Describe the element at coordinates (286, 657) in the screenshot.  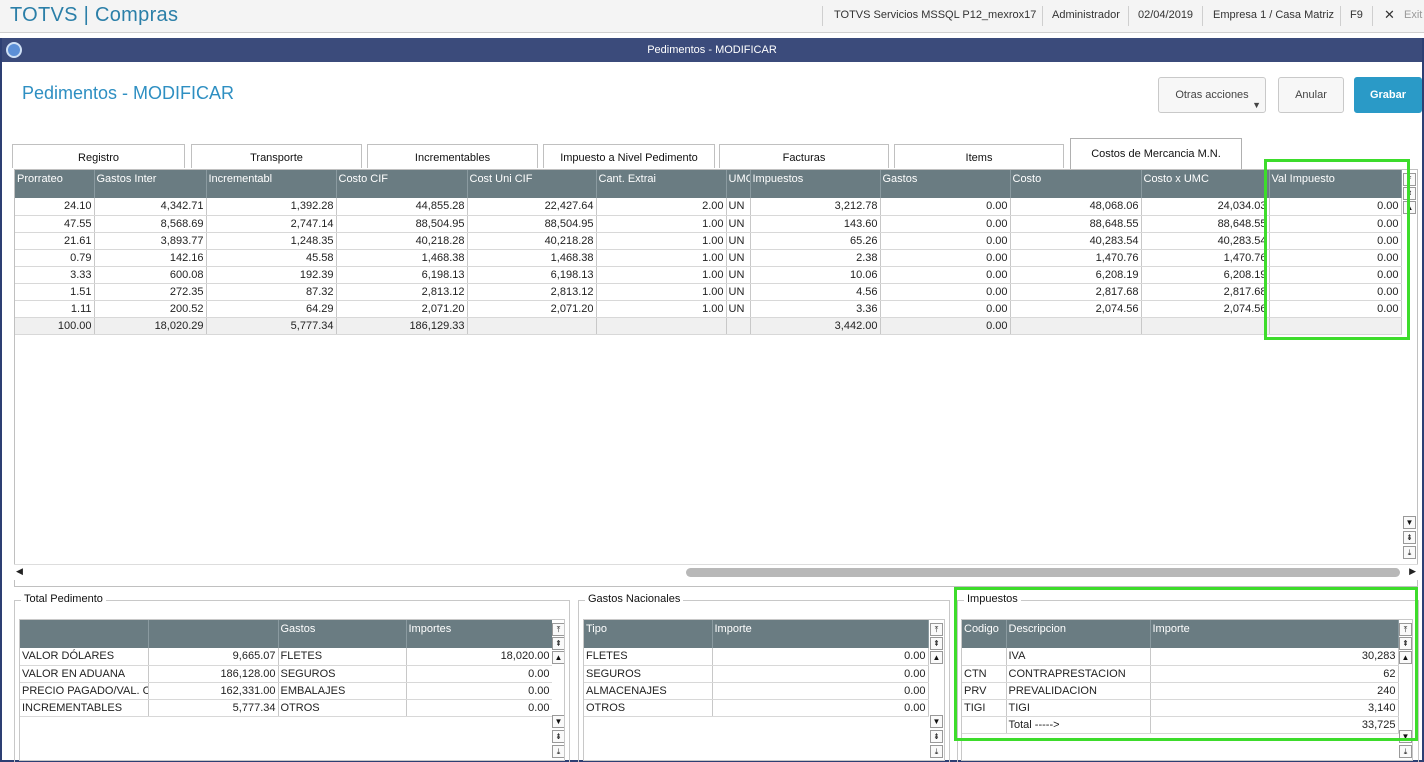
I see `table-row: VALOR DÓLARES 9,665.07 FLETES 18,020.00` at that location.